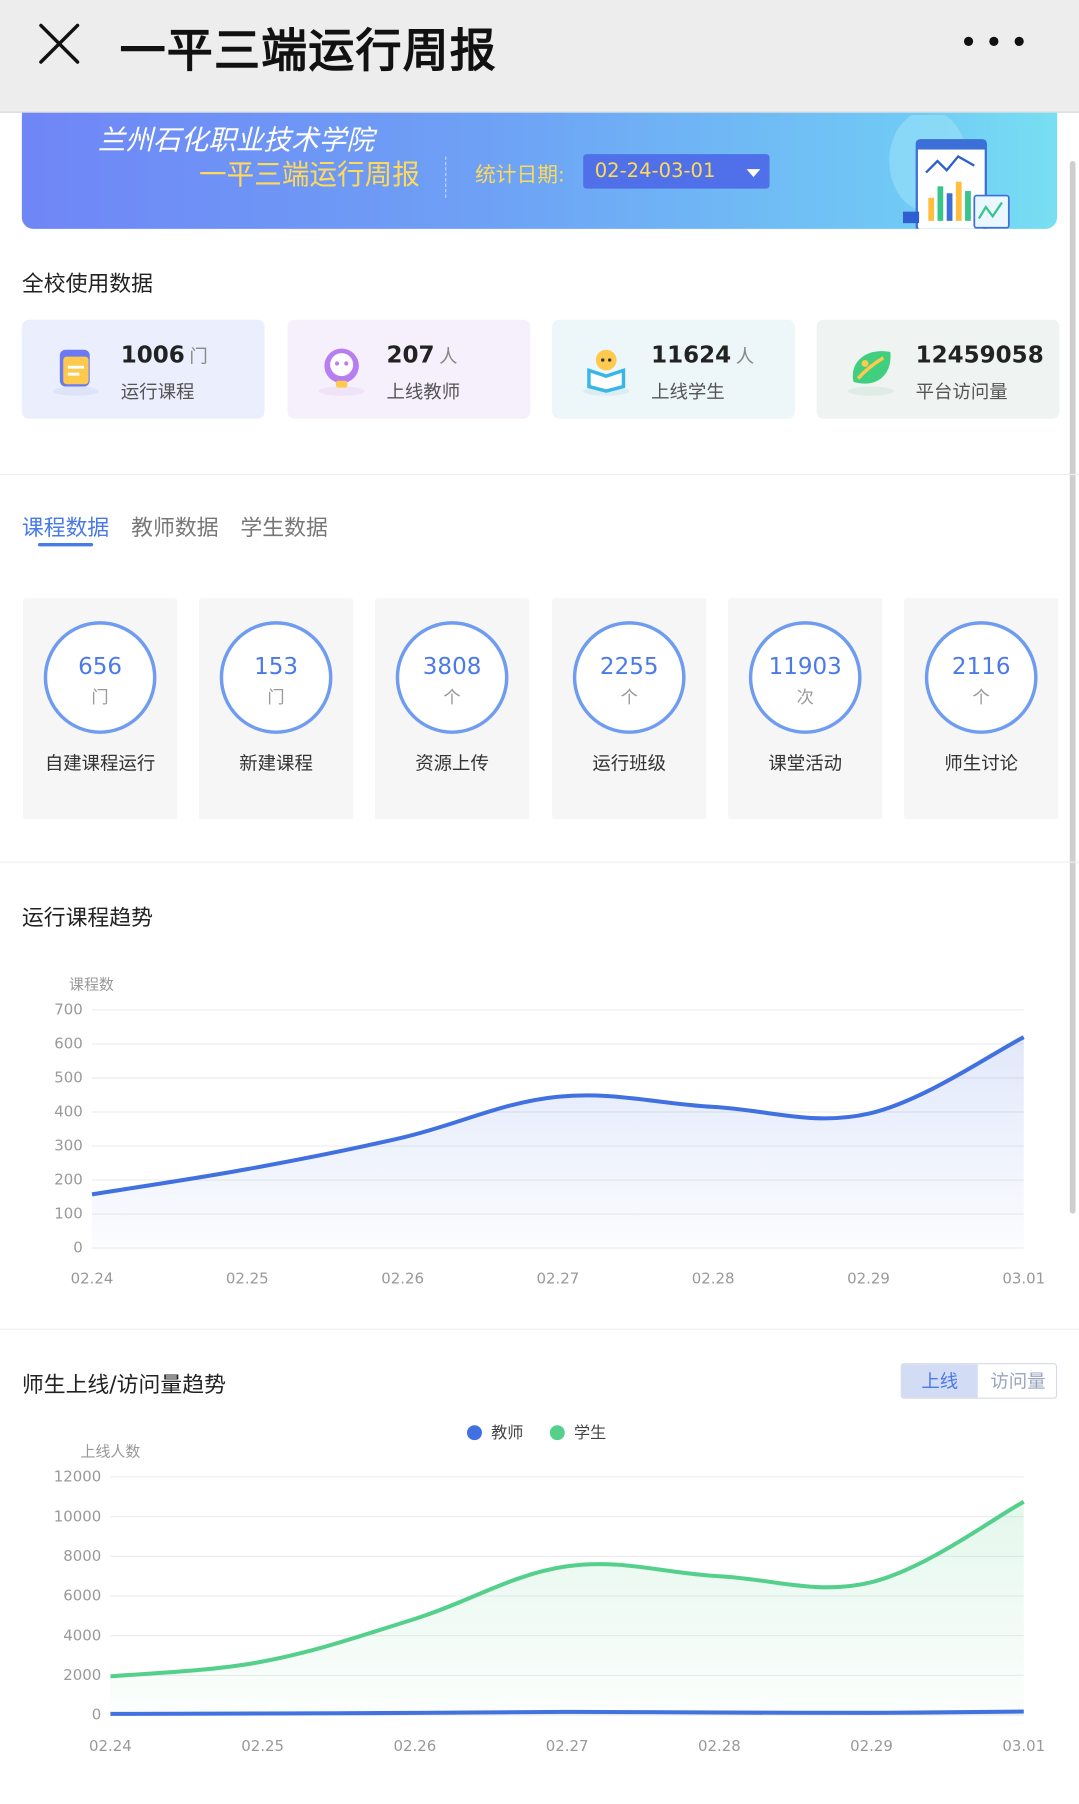 The image size is (1079, 1804). Describe the element at coordinates (75, 372) in the screenshot. I see `course-book-icon` at that location.